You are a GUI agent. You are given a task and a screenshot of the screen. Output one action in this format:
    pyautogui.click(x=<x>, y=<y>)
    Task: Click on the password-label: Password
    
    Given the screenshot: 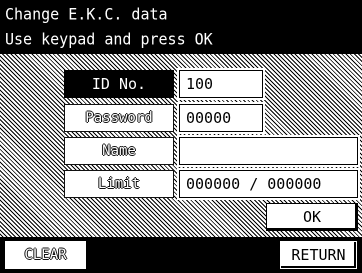 What is the action you would take?
    pyautogui.click(x=119, y=118)
    